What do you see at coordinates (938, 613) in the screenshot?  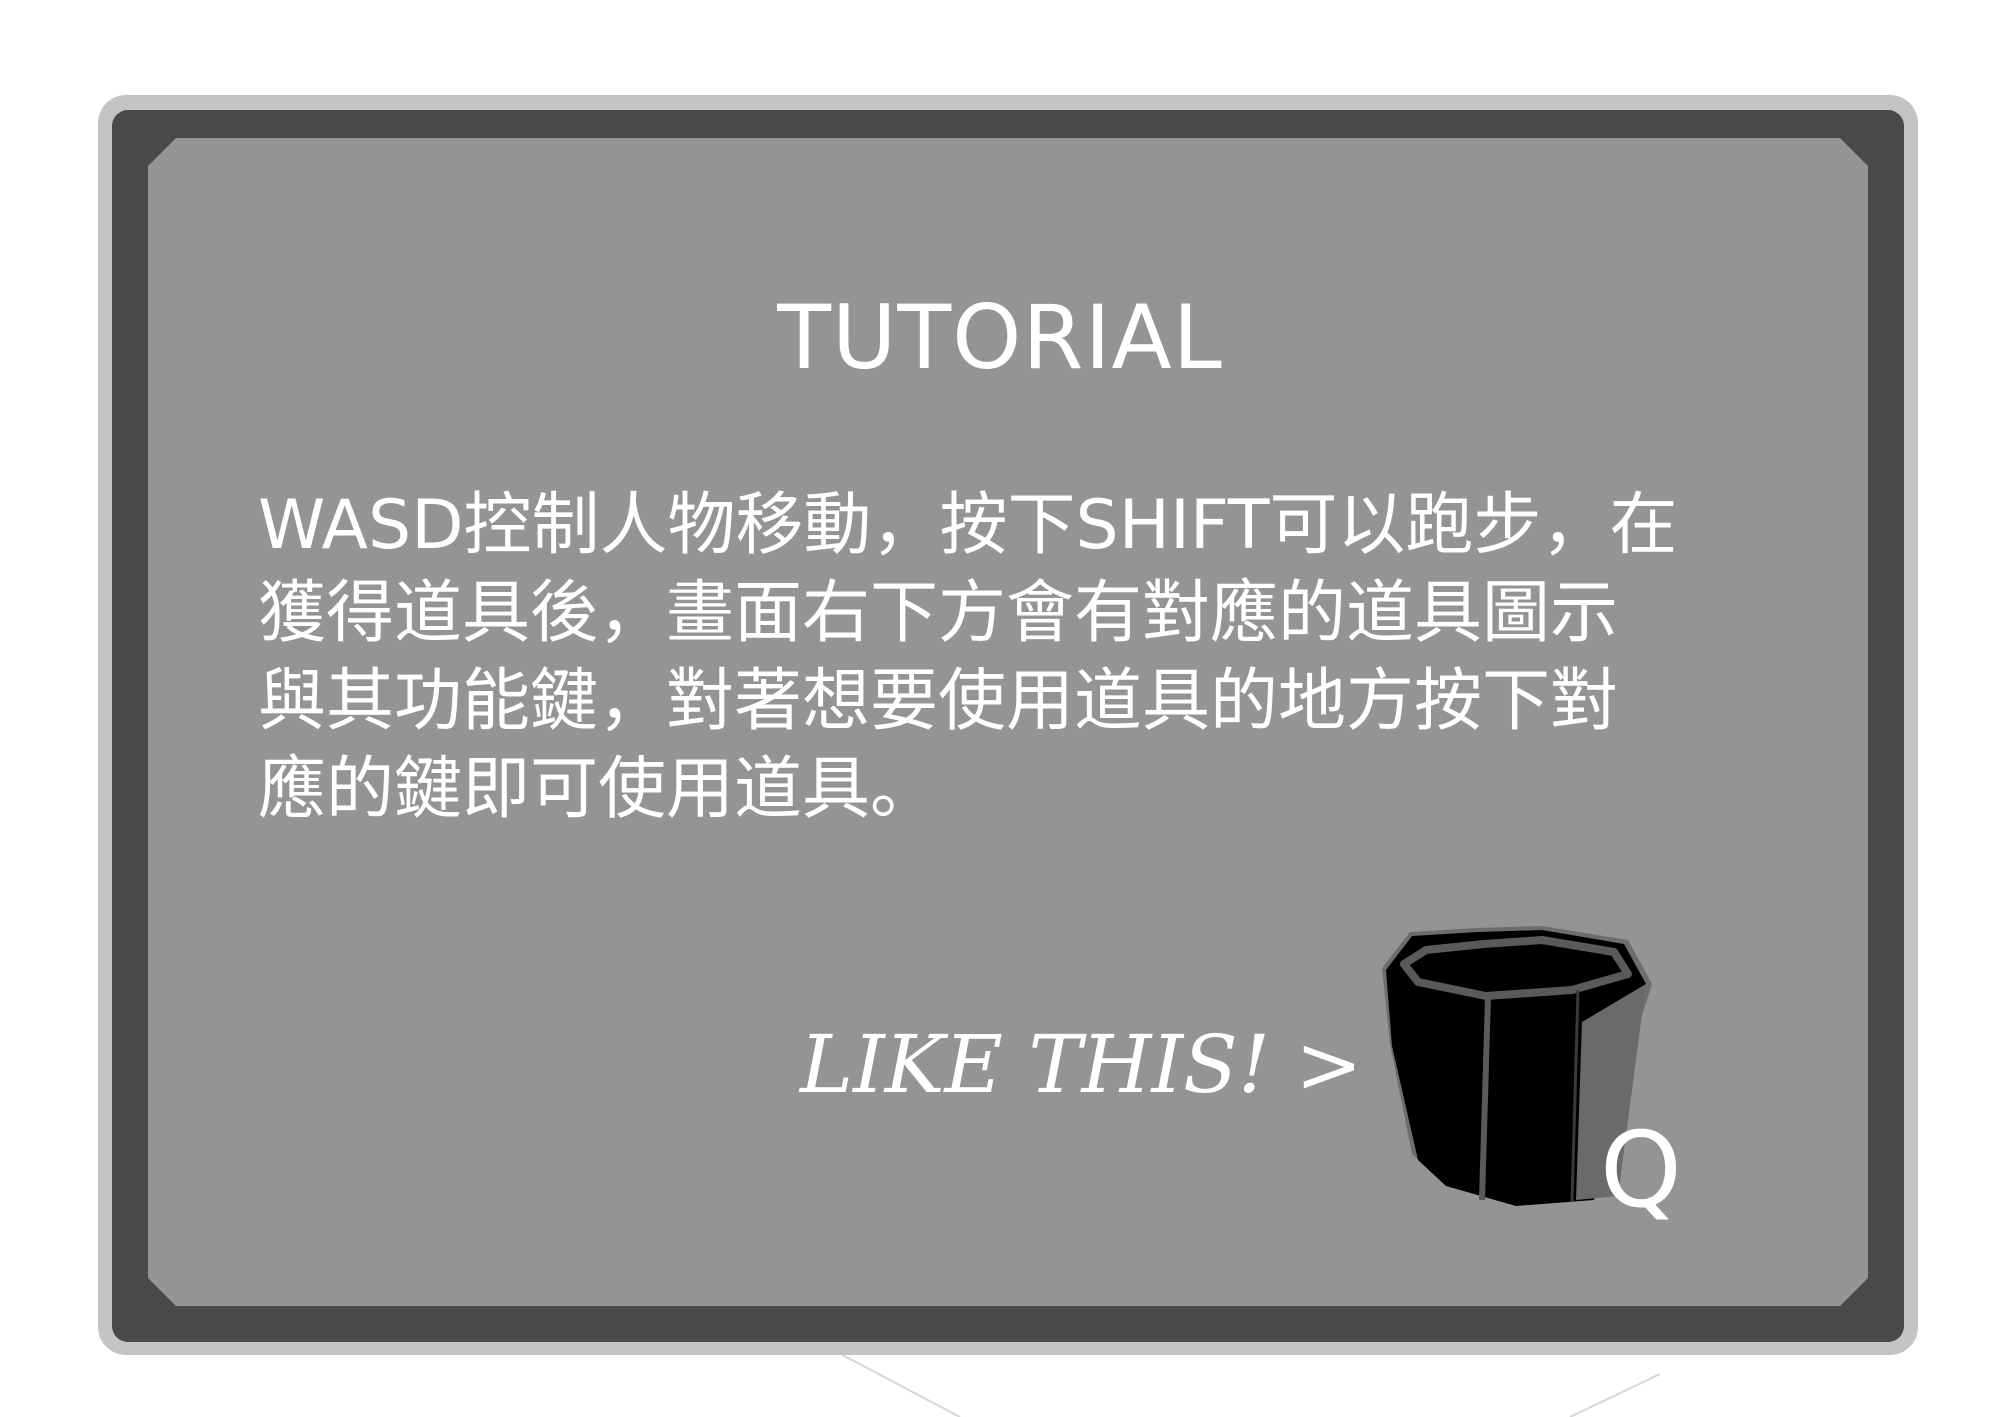 I see `tutorial-description-line: 獲得道具後，畫面右下方會有對應的道具圖示` at bounding box center [938, 613].